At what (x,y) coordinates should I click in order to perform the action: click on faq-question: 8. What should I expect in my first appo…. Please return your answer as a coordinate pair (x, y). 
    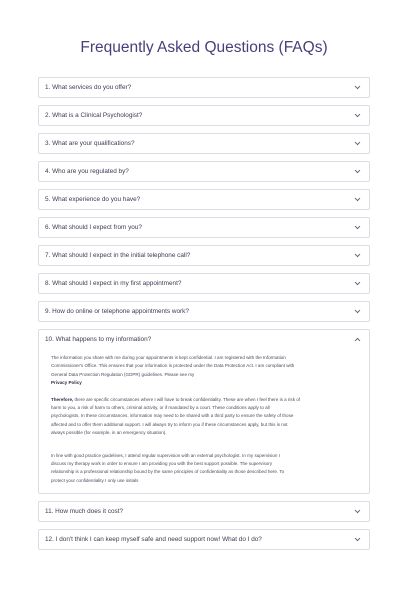
    Looking at the image, I should click on (113, 283).